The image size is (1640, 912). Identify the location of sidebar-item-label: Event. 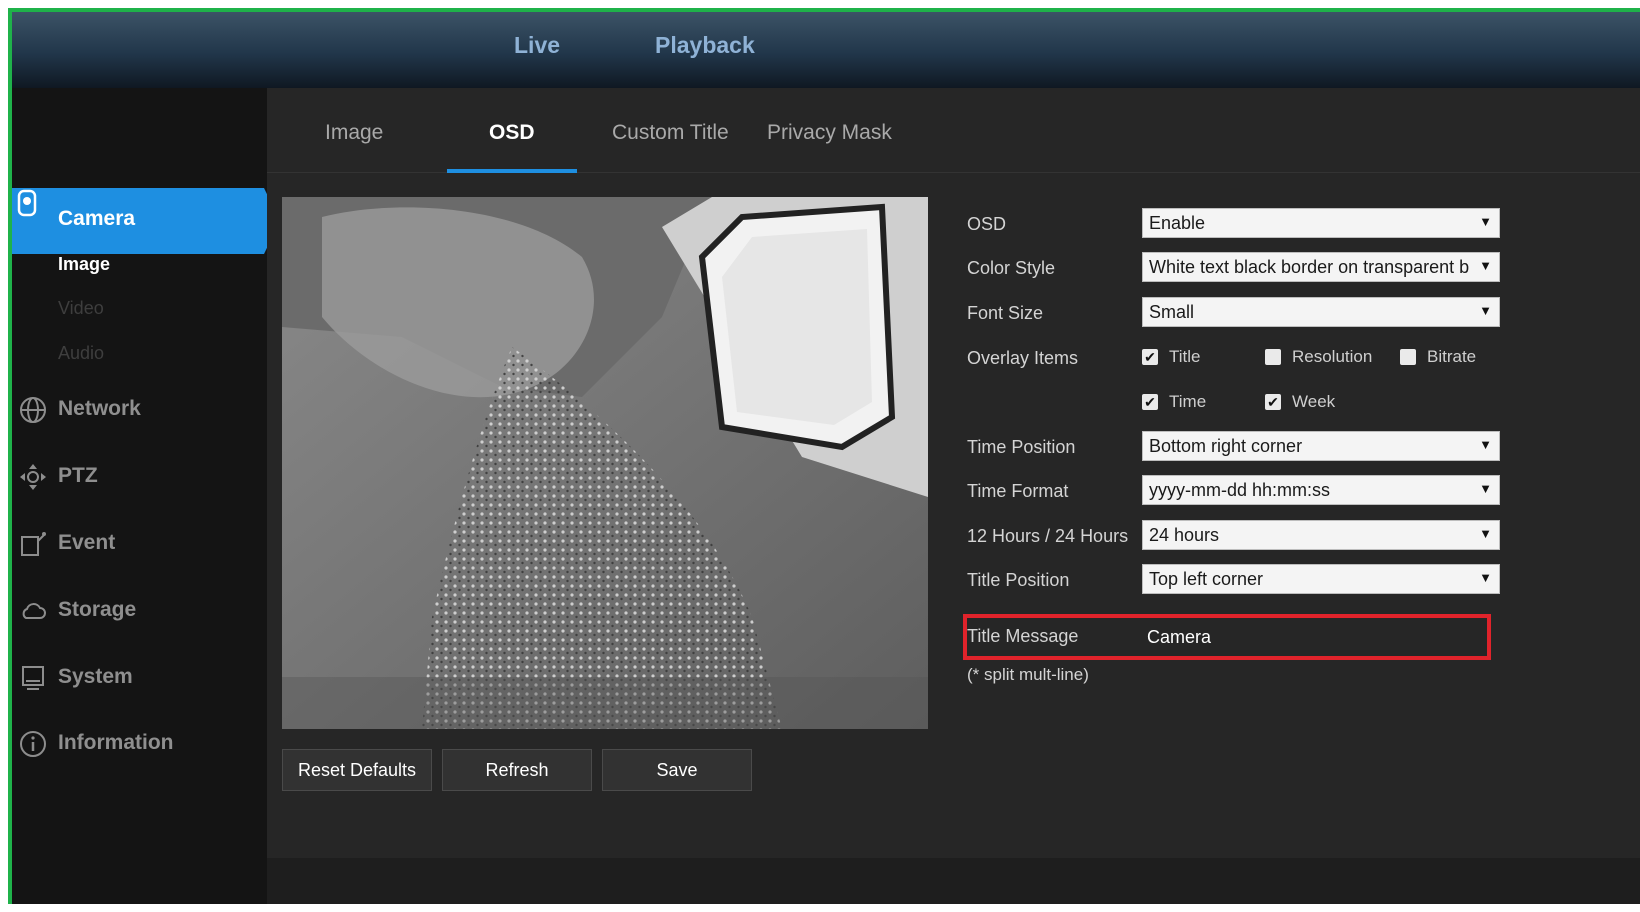
(87, 542).